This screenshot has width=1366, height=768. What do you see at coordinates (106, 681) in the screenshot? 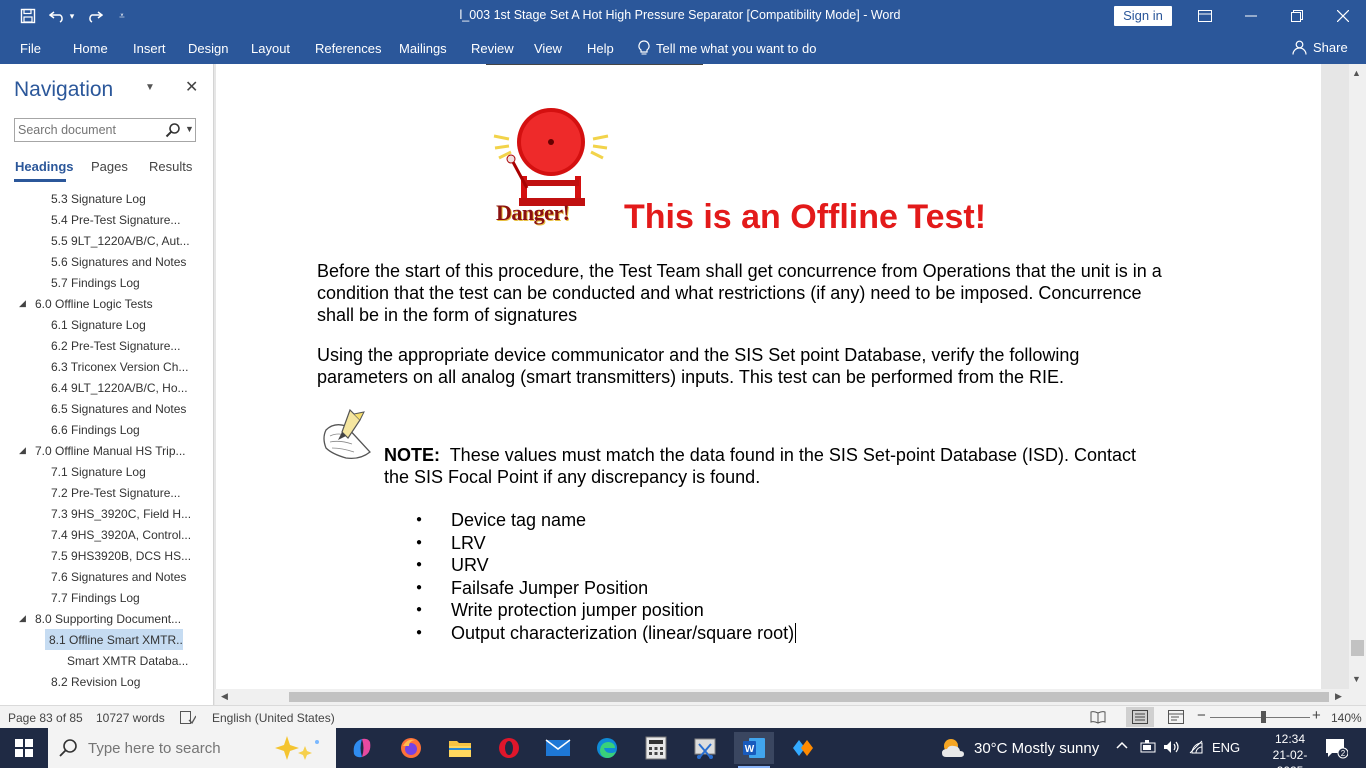
I see `nav-heading-item: 8.2 Revision Log` at bounding box center [106, 681].